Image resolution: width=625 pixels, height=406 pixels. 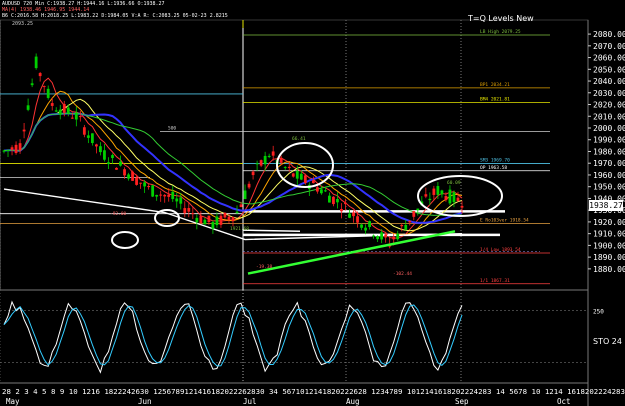 What do you see at coordinates (264, 267) in the screenshot?
I see `price-annotation: -19.38` at bounding box center [264, 267].